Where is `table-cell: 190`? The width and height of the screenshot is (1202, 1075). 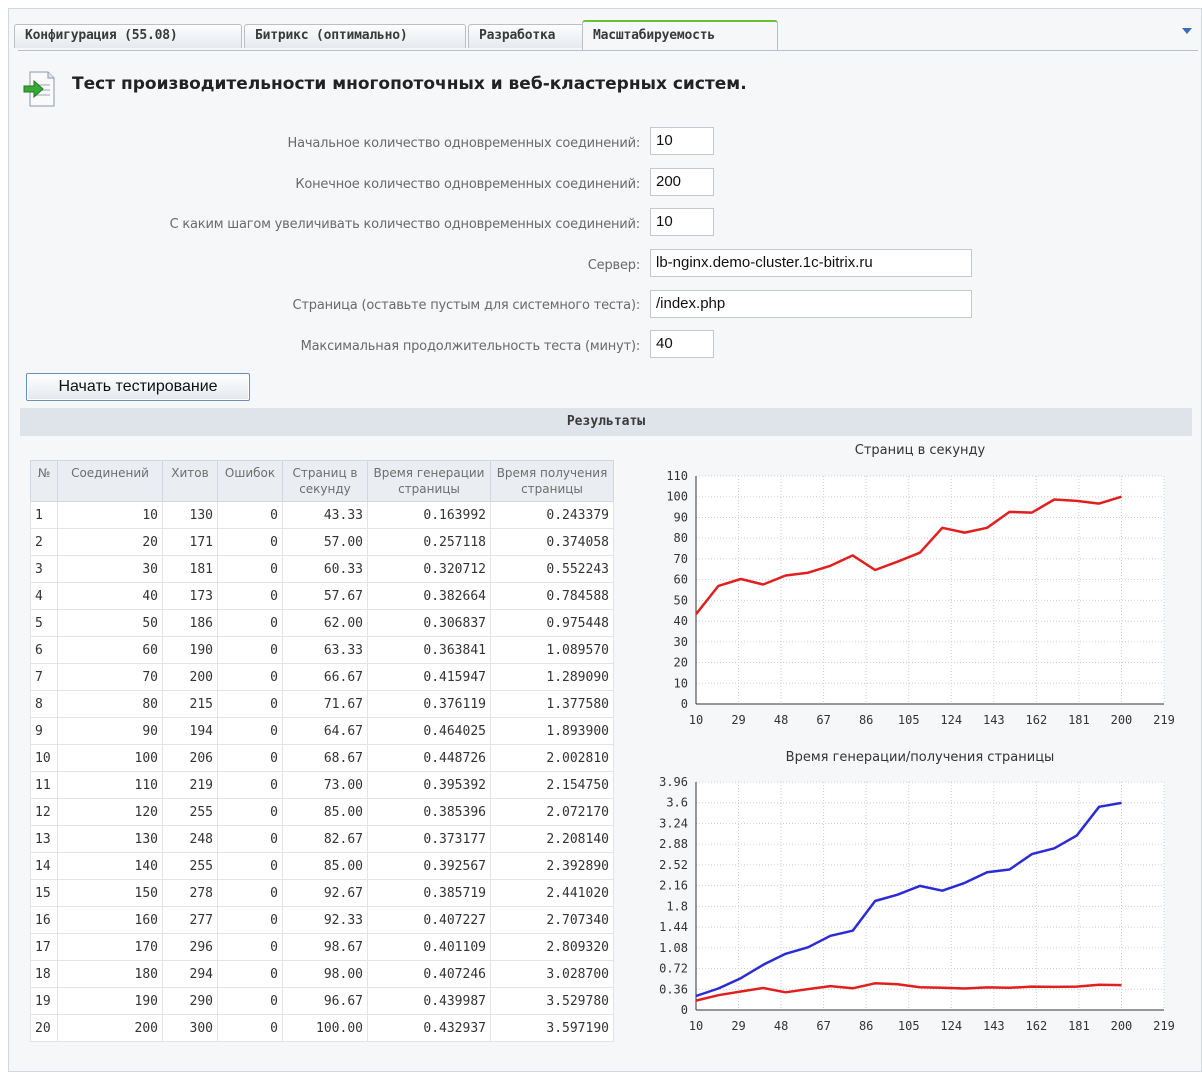
table-cell: 190 is located at coordinates (190, 650).